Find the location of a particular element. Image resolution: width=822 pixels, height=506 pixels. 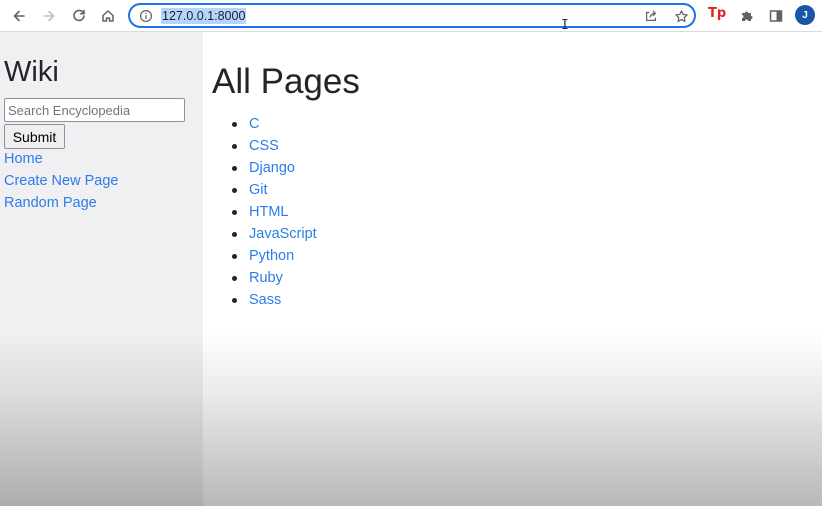

browser-toolbar: 127.0.0.1:8000 I Tp J is located at coordinates (411, 16).